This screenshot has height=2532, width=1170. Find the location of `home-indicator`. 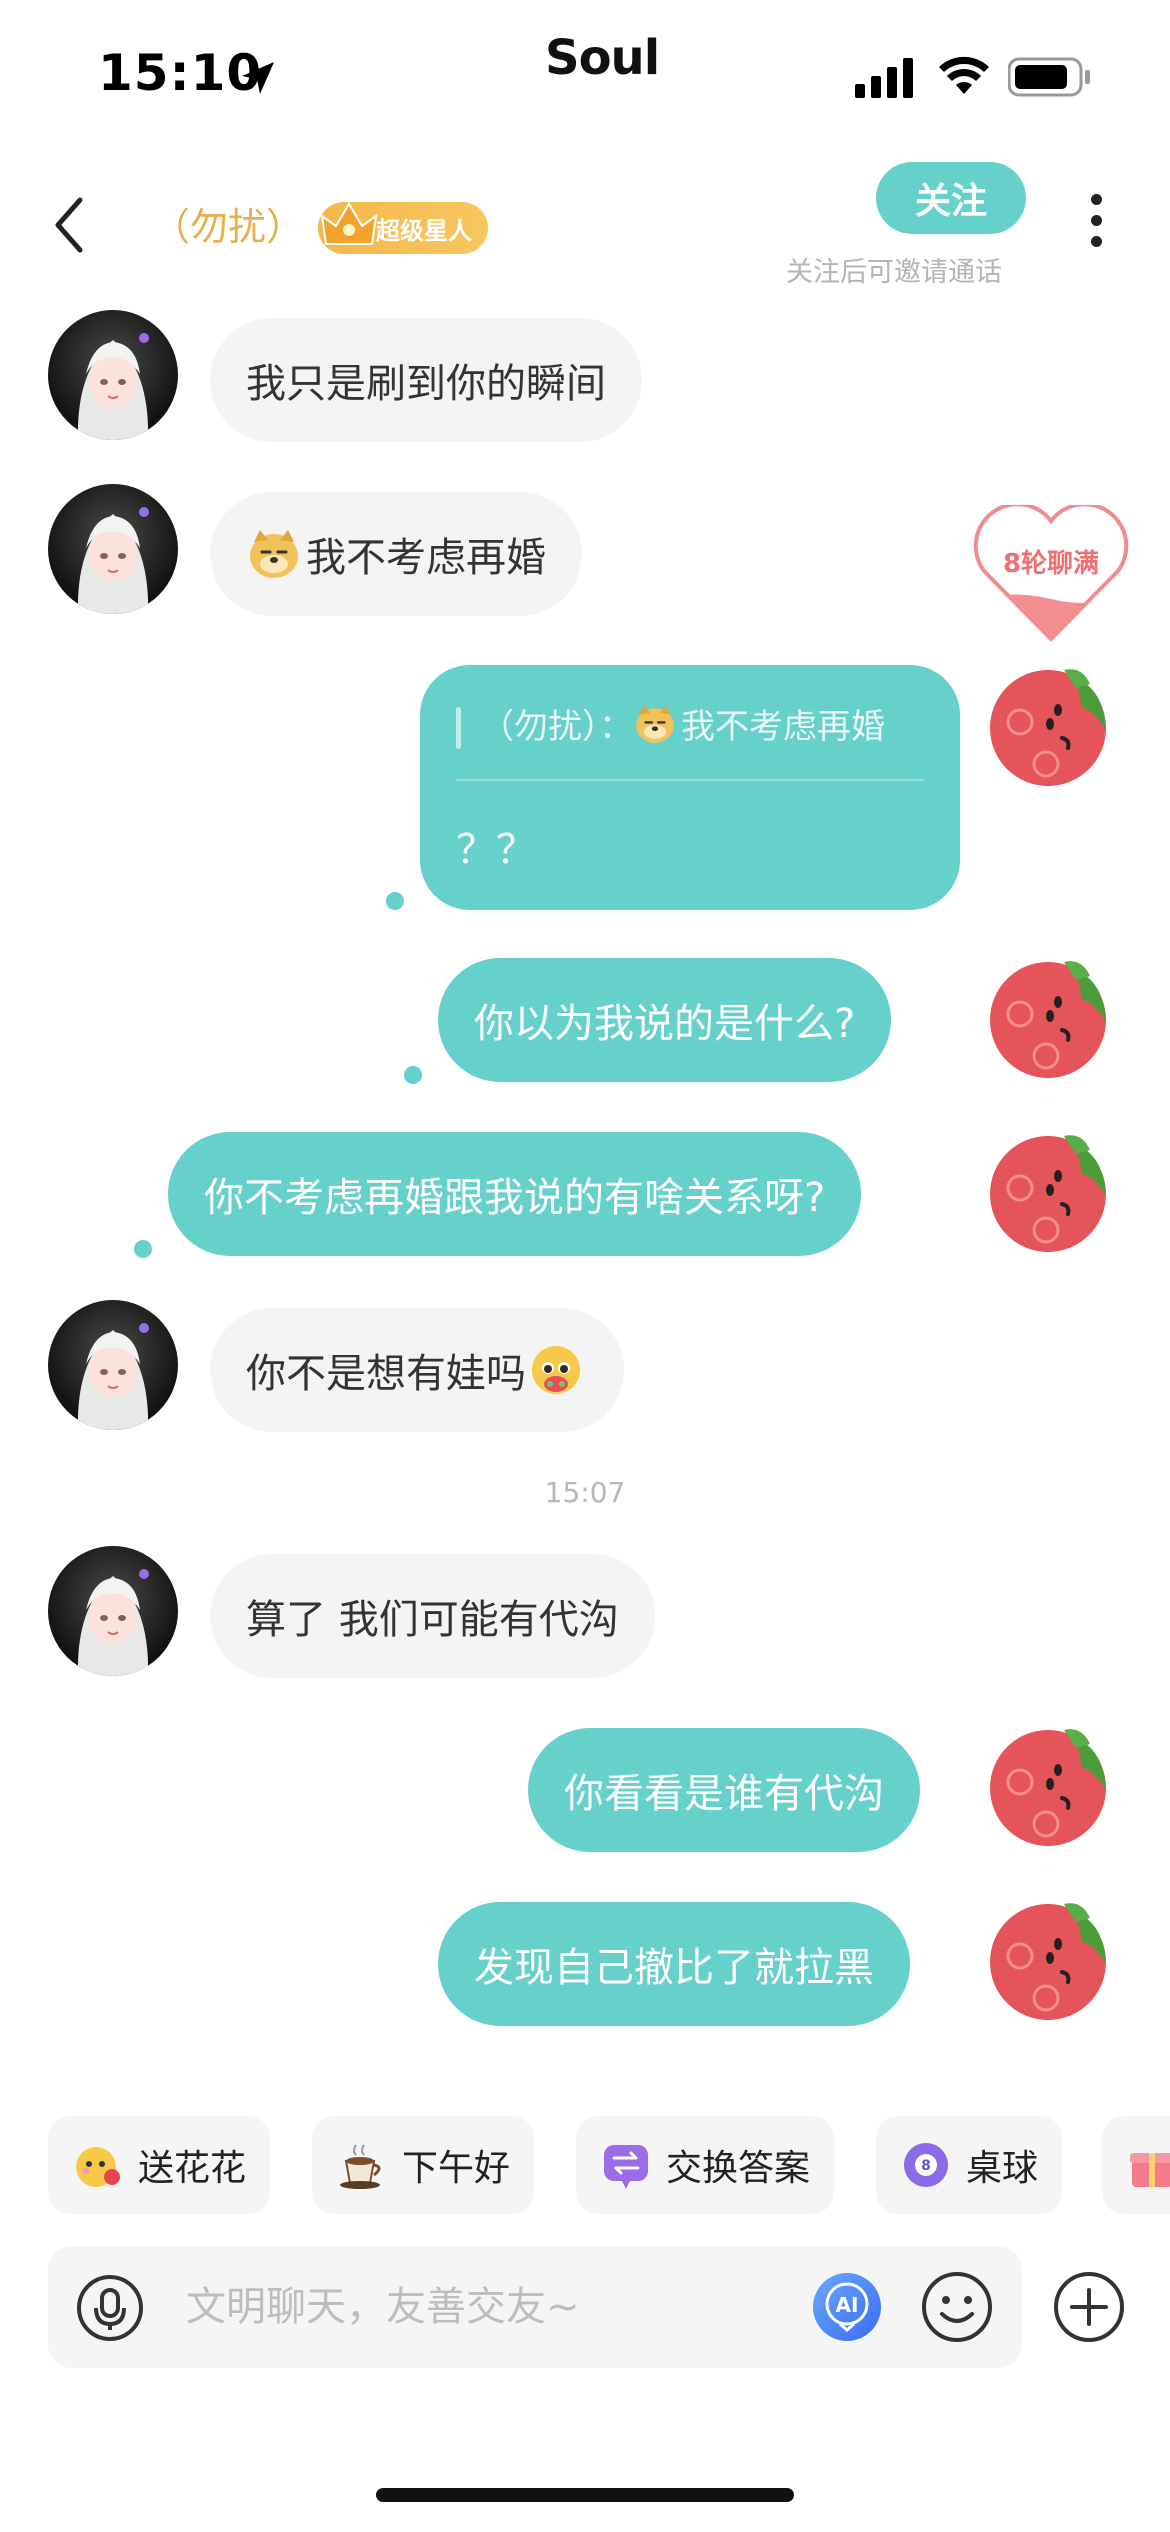

home-indicator is located at coordinates (585, 2495).